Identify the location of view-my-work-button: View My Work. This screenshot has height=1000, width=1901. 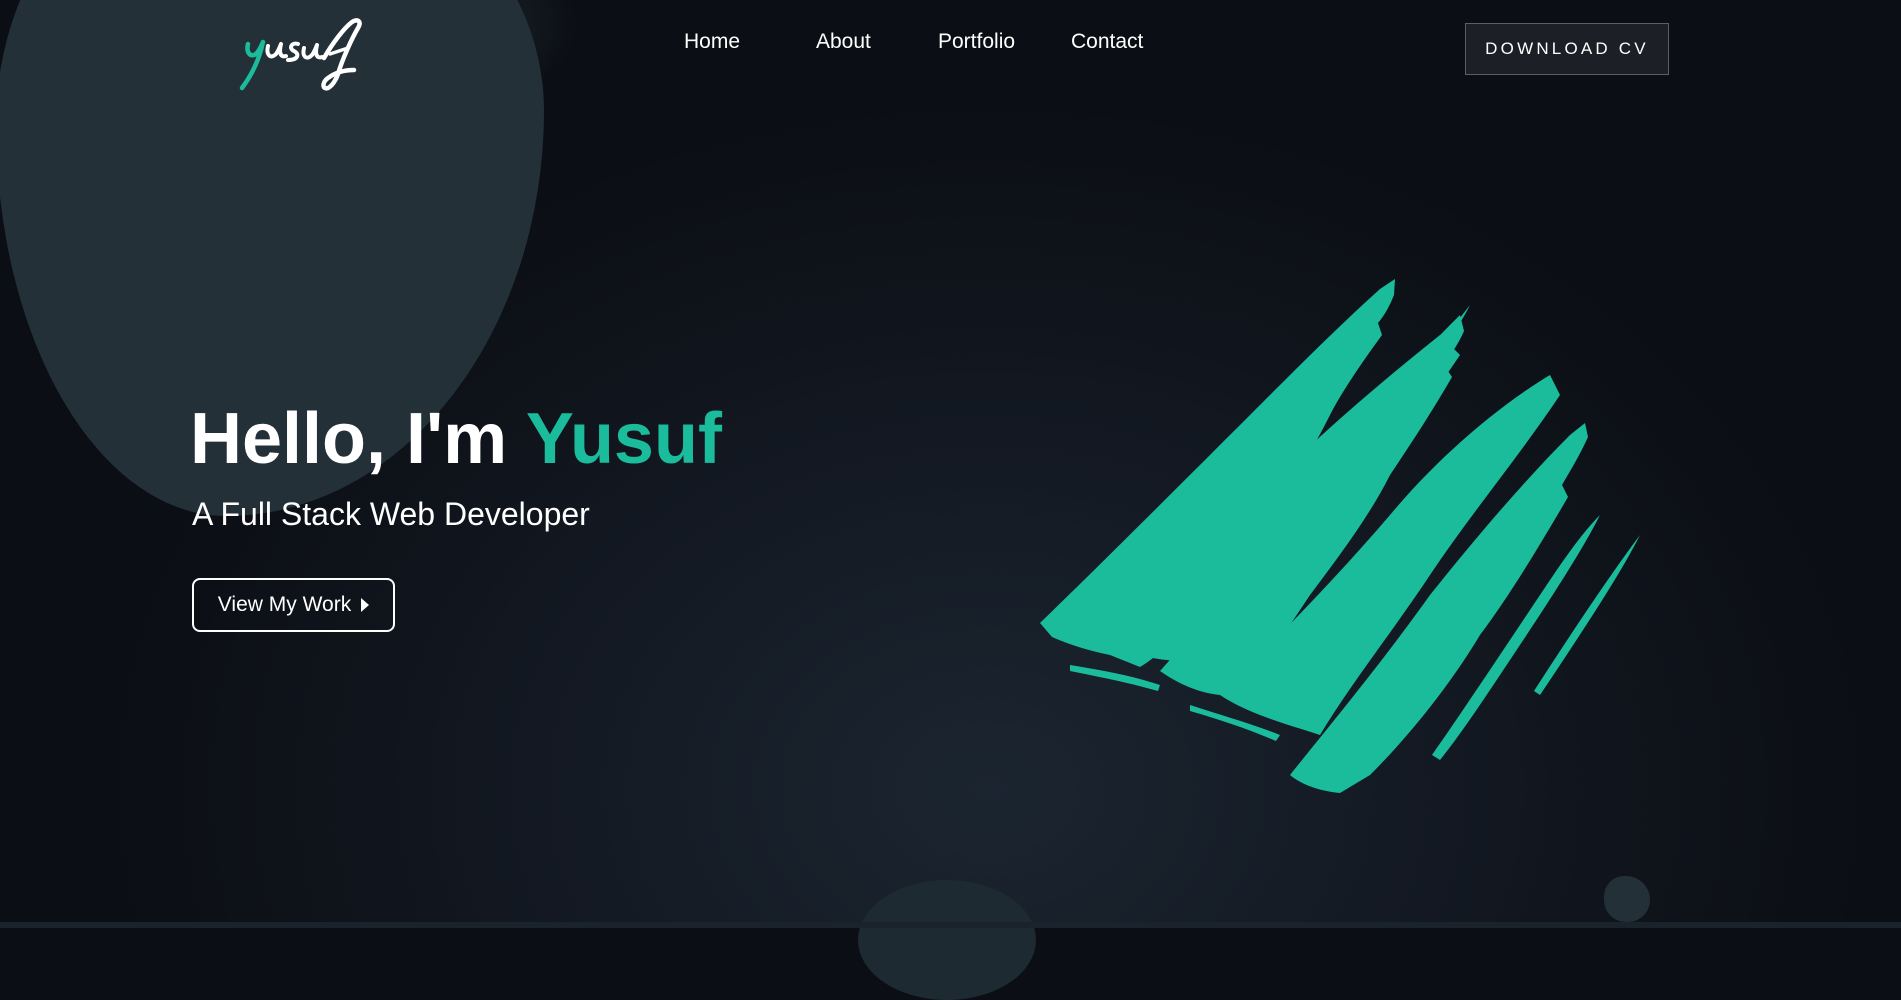
(293, 605).